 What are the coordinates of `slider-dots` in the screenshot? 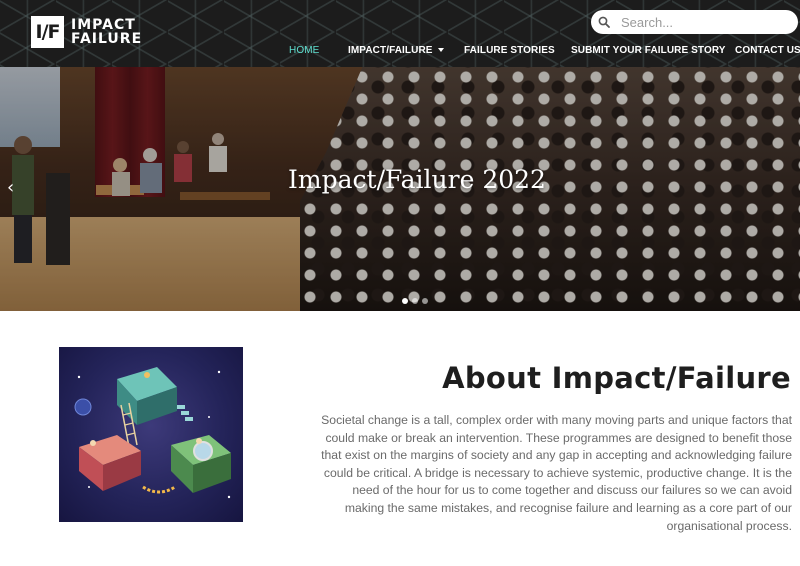 It's located at (415, 301).